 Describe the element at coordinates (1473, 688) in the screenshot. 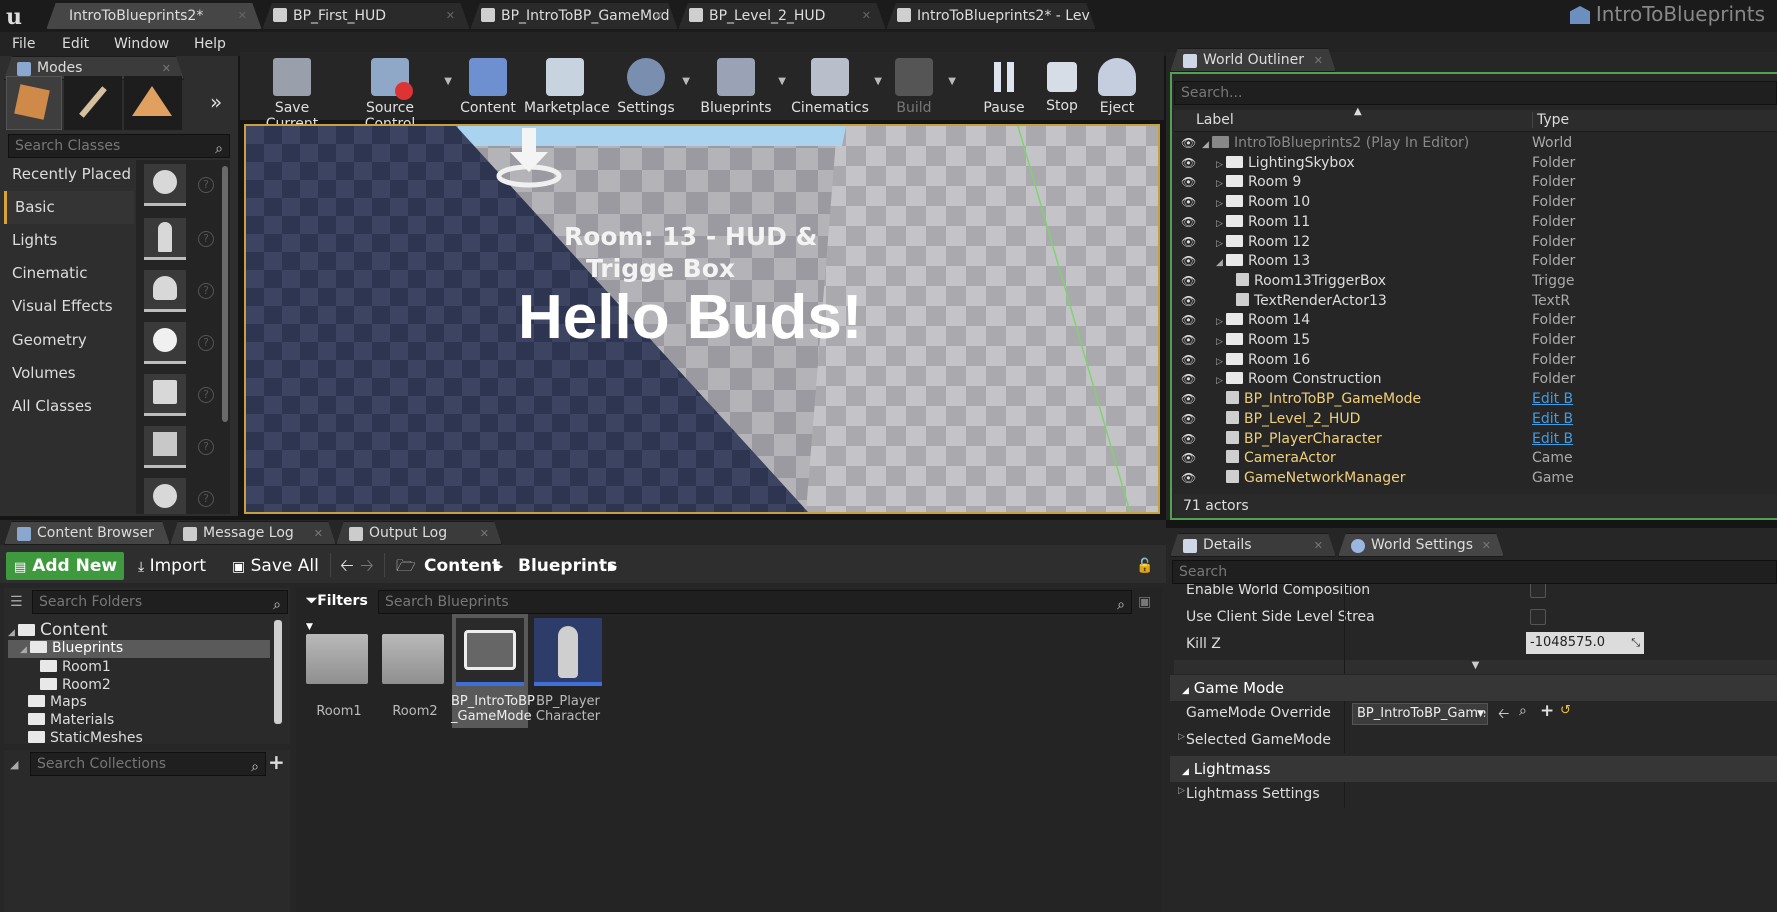

I see `section-game-mode: ◢ Game Mode` at that location.